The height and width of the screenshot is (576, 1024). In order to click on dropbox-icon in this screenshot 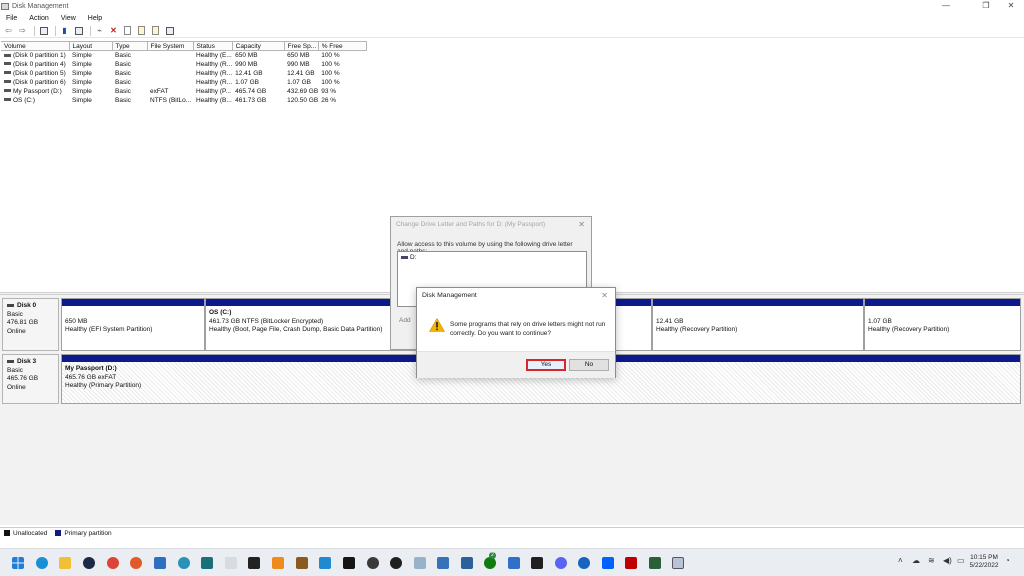, I will do `click(608, 563)`.